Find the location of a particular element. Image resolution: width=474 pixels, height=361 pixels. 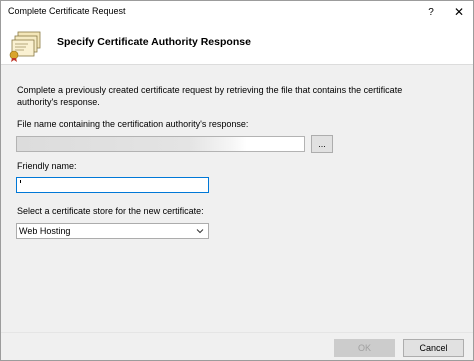

wizard-page-title: Specify Certificate Authority Response is located at coordinates (154, 42).